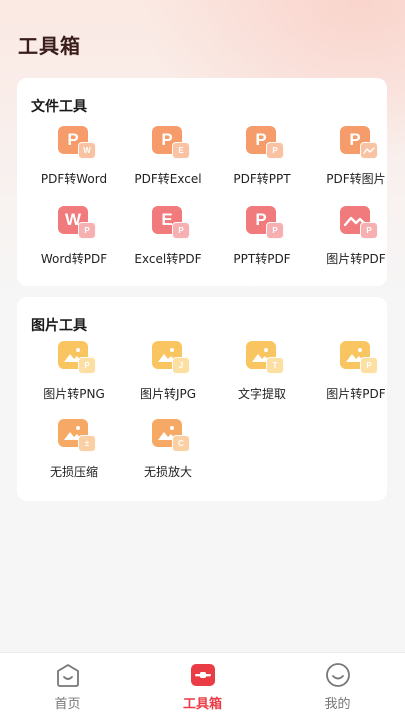 The width and height of the screenshot is (405, 721). Describe the element at coordinates (77, 222) in the screenshot. I see `word-to-pdf-icon: WP` at that location.